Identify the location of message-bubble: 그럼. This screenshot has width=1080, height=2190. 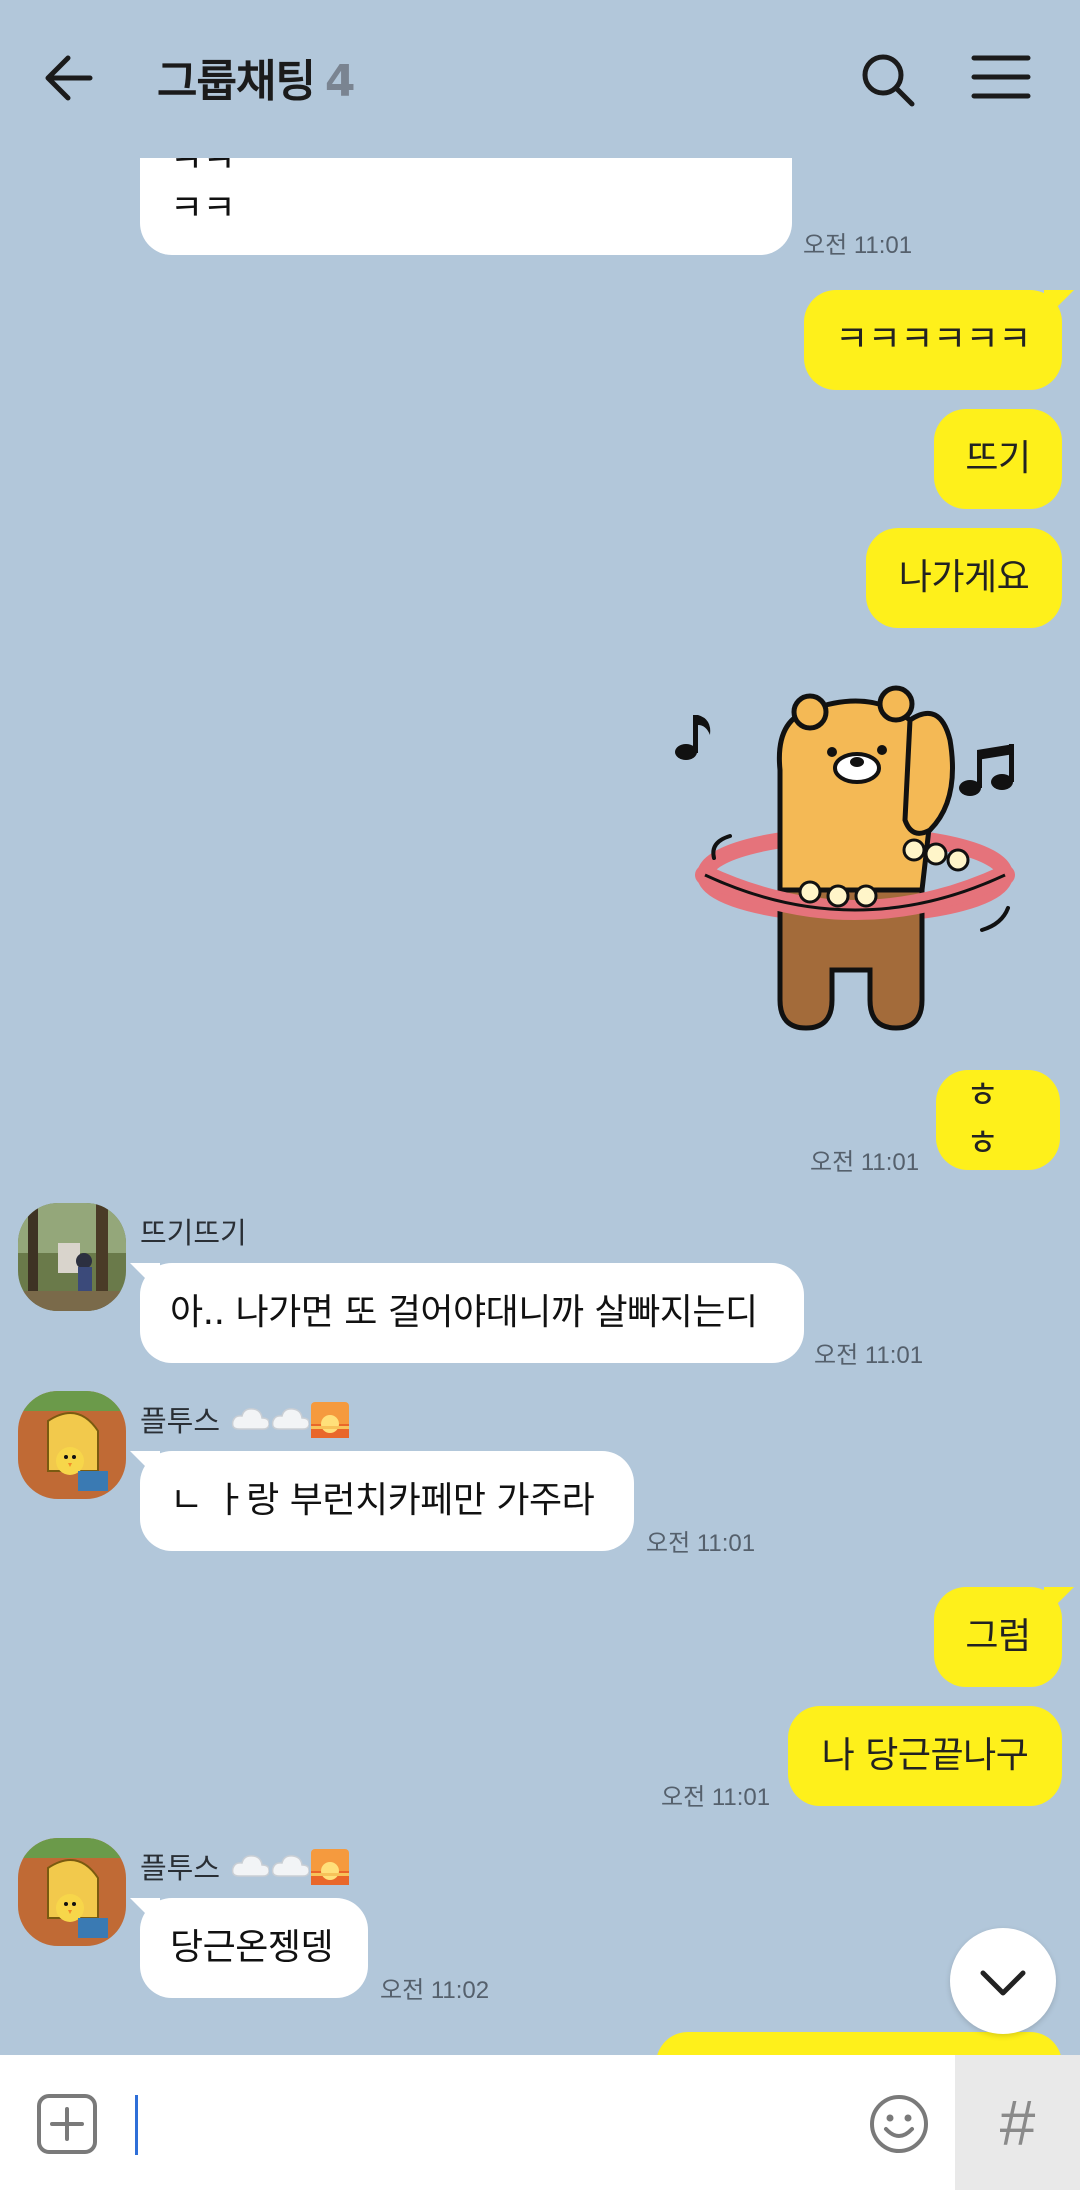
(998, 1637).